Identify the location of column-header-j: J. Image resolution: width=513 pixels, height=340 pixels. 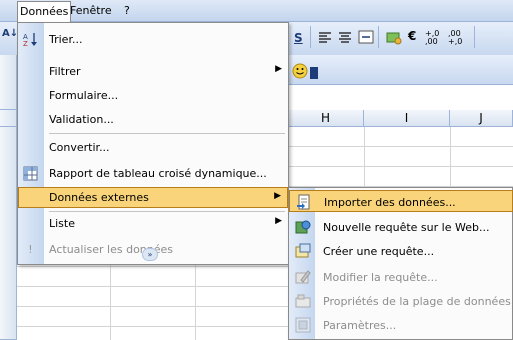
(481, 118).